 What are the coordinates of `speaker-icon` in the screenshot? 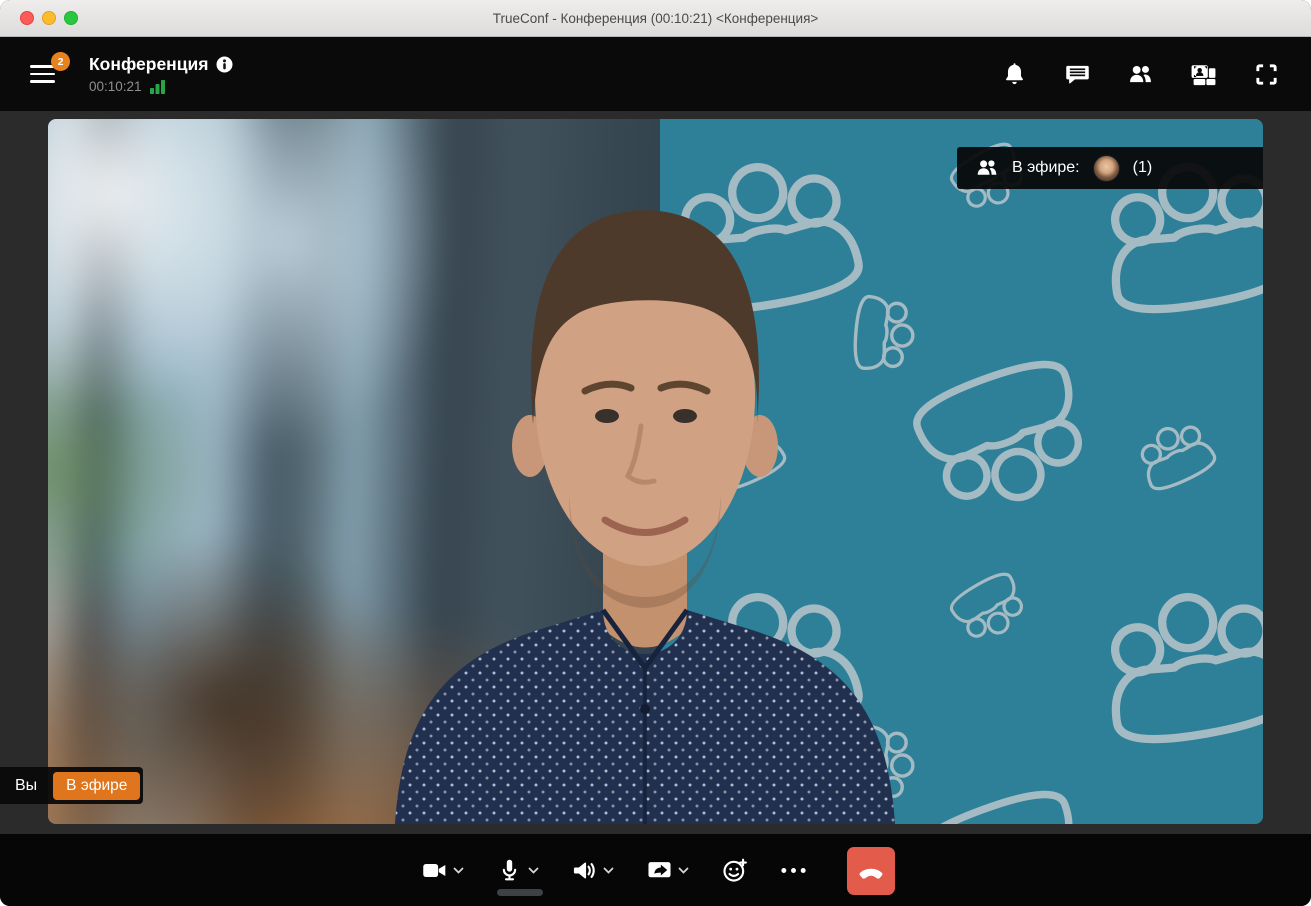 It's located at (584, 870).